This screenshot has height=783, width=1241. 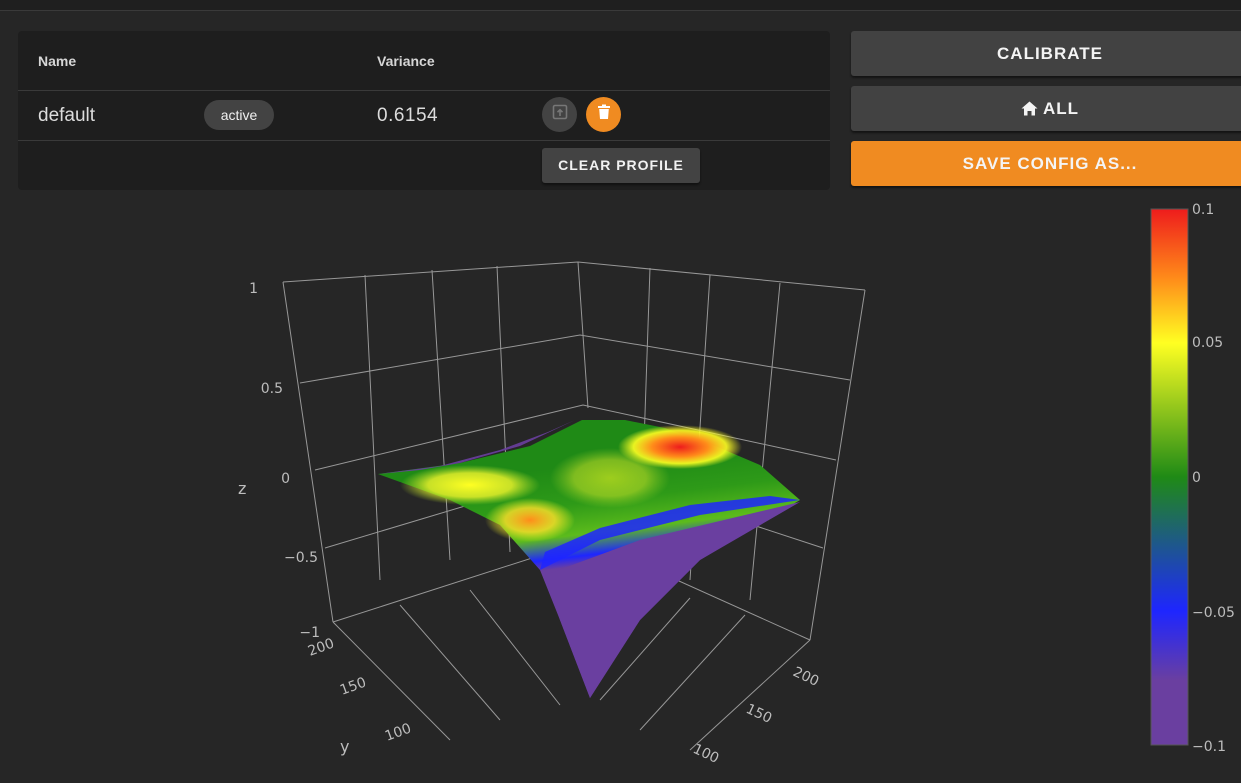 What do you see at coordinates (805, 677) in the screenshot?
I see `x-tick: 200` at bounding box center [805, 677].